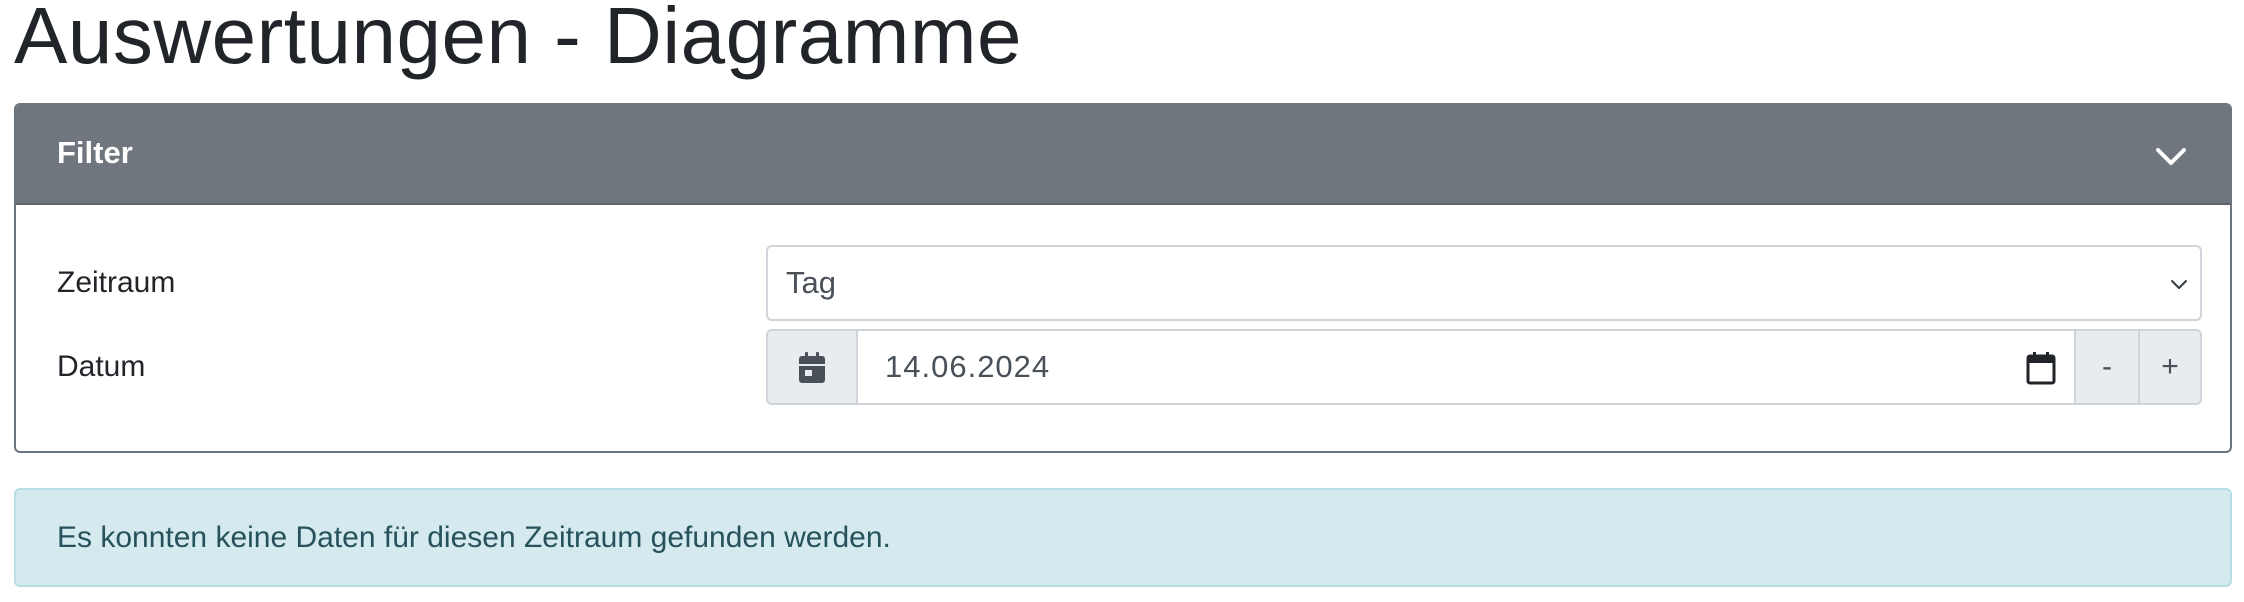  What do you see at coordinates (2171, 156) in the screenshot?
I see `chevron-down-icon` at bounding box center [2171, 156].